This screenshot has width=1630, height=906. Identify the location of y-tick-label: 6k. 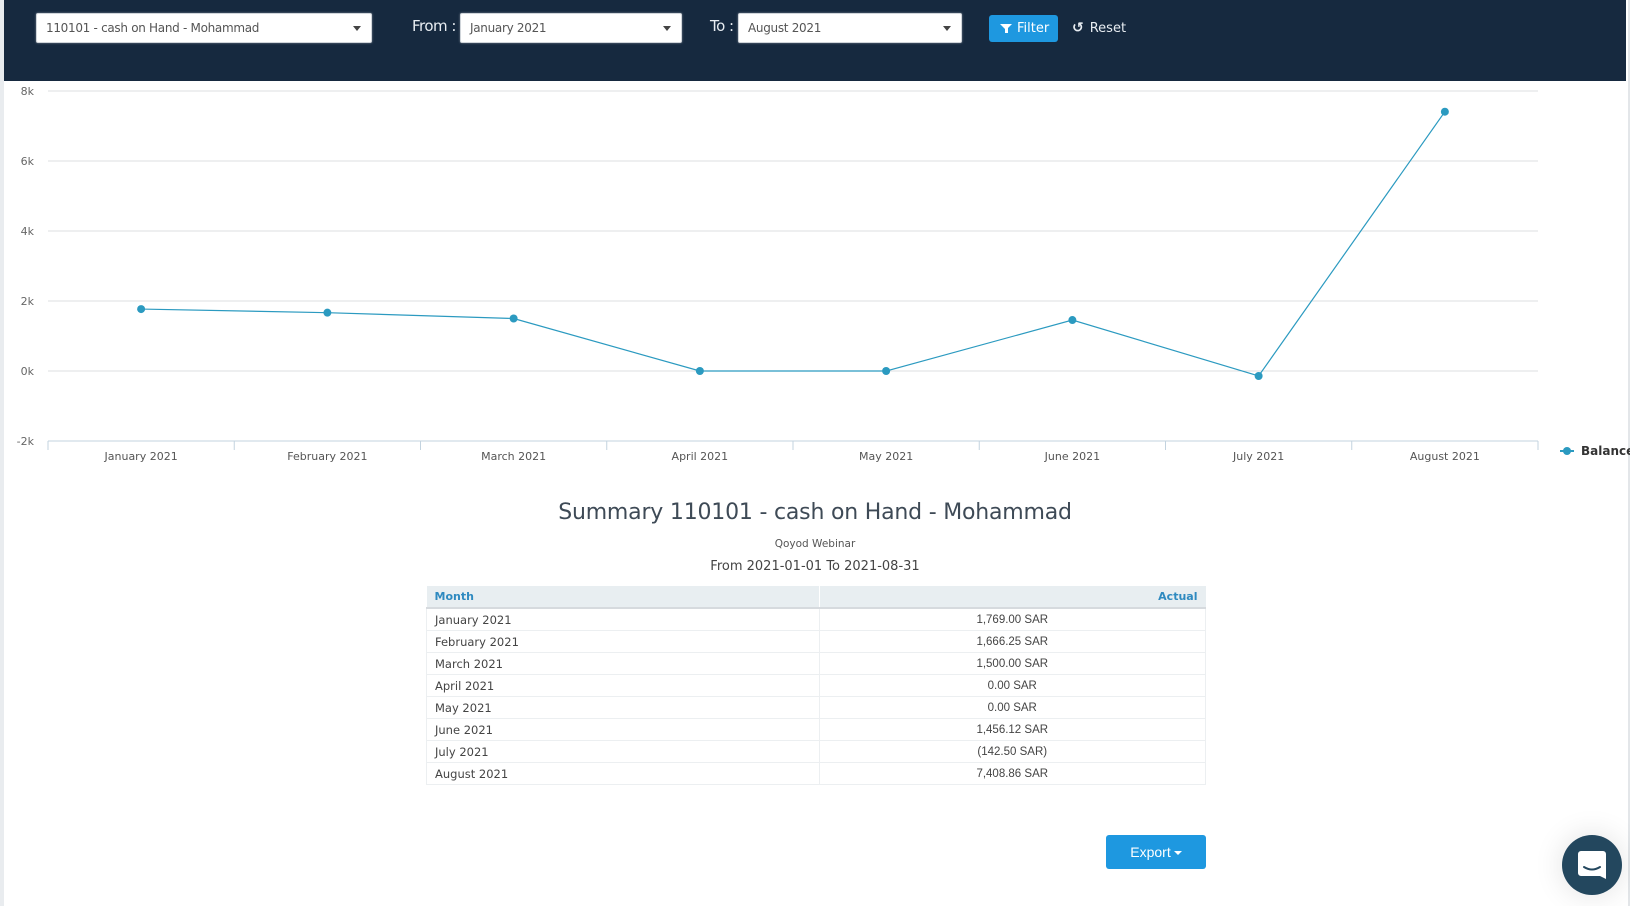
(28, 161).